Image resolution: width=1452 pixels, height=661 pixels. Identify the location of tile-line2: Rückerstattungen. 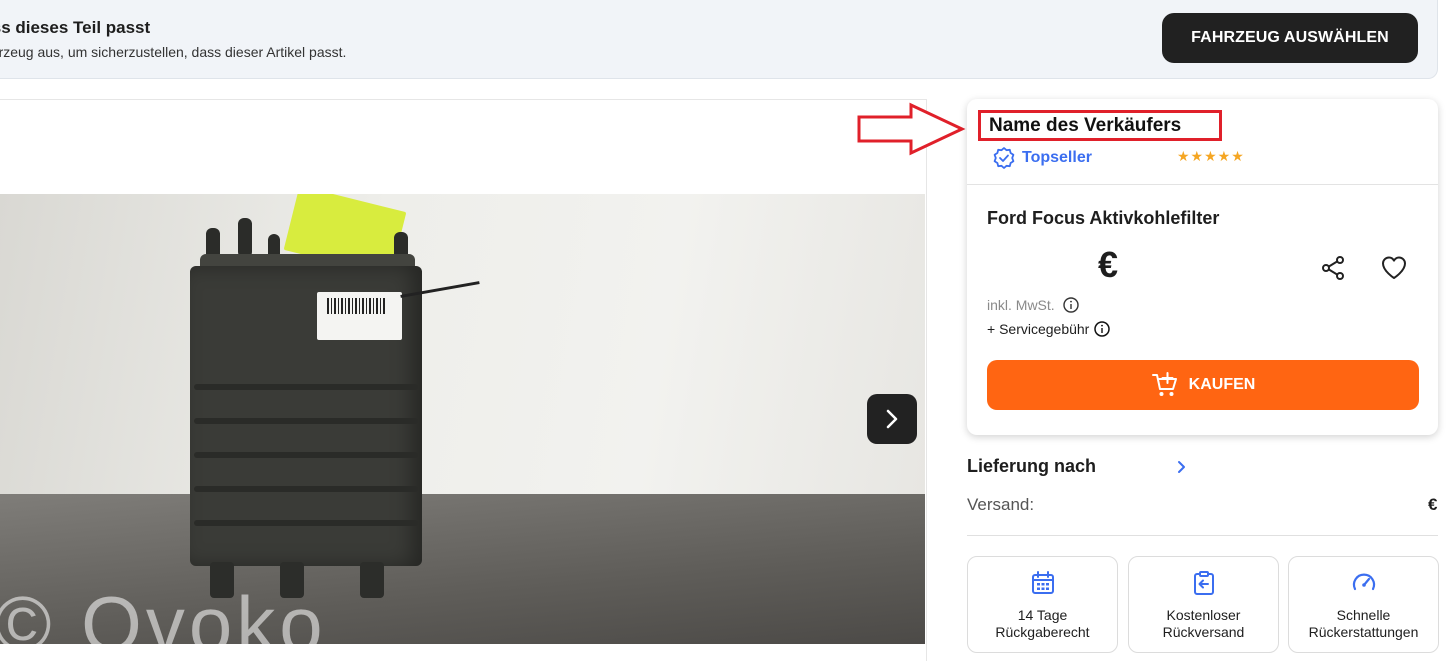
(1363, 632).